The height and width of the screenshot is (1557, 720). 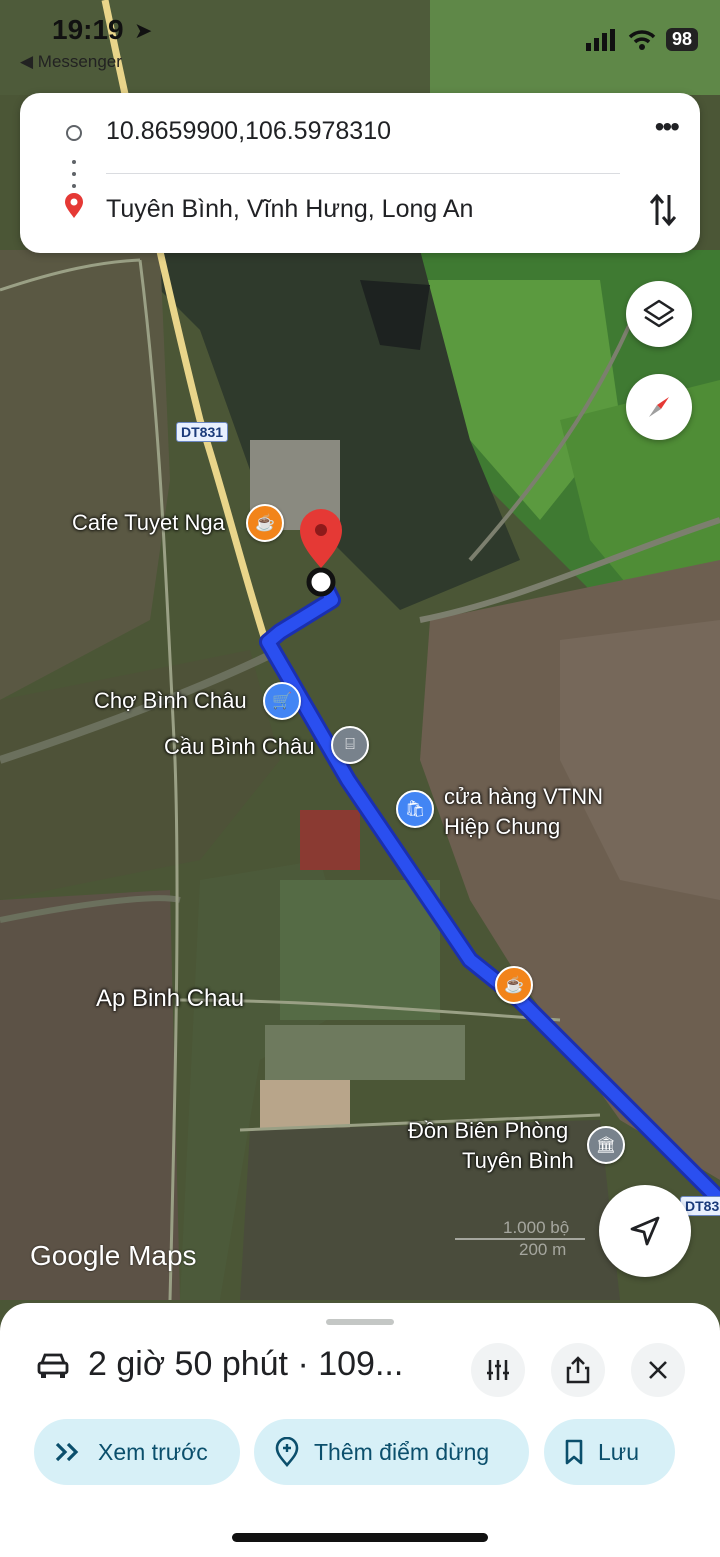 What do you see at coordinates (360, 40) in the screenshot?
I see `status-bar: 19:19 ➤ ◀ Messenger 98` at bounding box center [360, 40].